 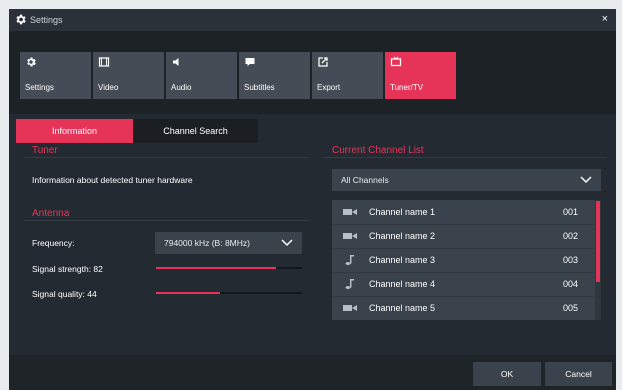 What do you see at coordinates (128, 75) in the screenshot?
I see `tab-video: Video` at bounding box center [128, 75].